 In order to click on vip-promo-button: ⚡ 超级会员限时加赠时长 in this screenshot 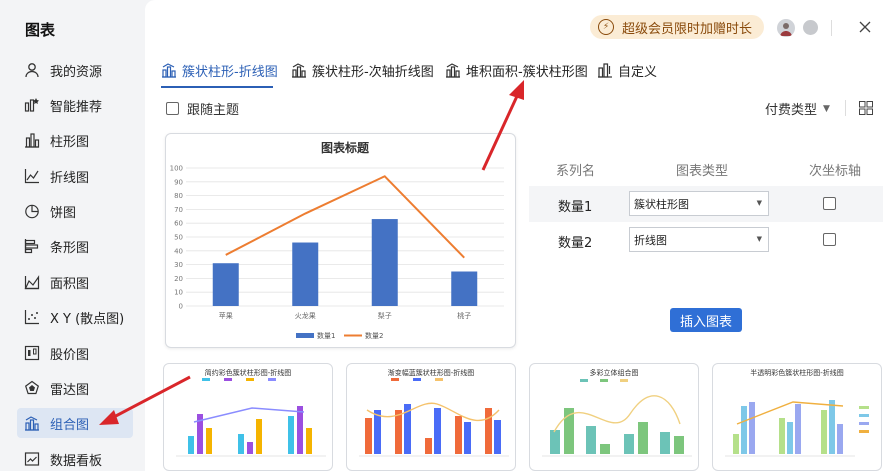, I will do `click(677, 27)`.